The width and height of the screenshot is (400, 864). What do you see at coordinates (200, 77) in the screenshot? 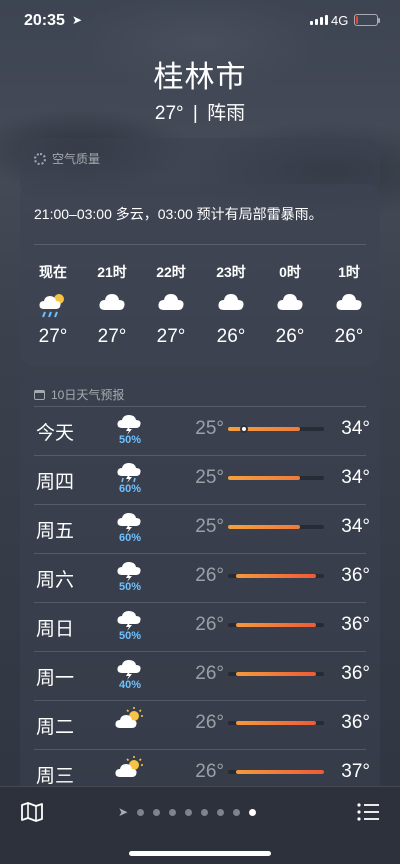
I see `city-name: 桂林市` at bounding box center [200, 77].